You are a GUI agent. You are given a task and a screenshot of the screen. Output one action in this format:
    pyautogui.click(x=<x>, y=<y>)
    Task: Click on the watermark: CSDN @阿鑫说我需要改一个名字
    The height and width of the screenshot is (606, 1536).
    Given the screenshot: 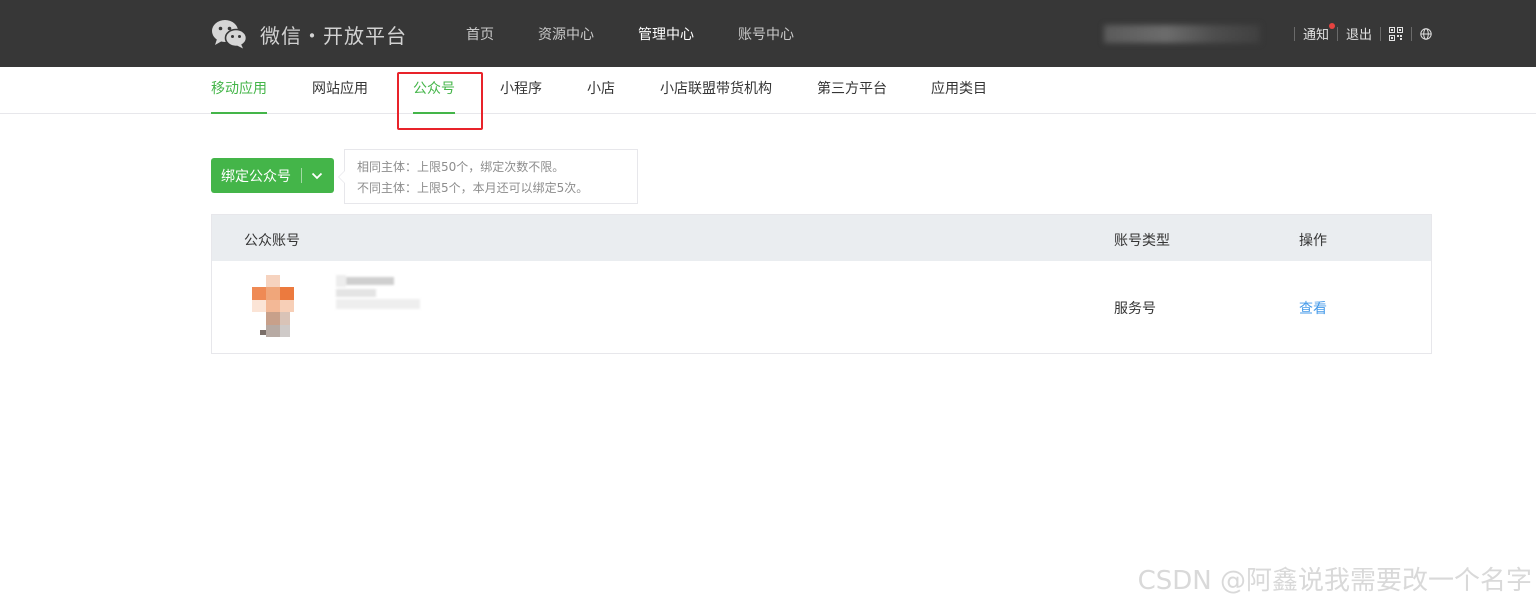 What is the action you would take?
    pyautogui.click(x=1334, y=581)
    